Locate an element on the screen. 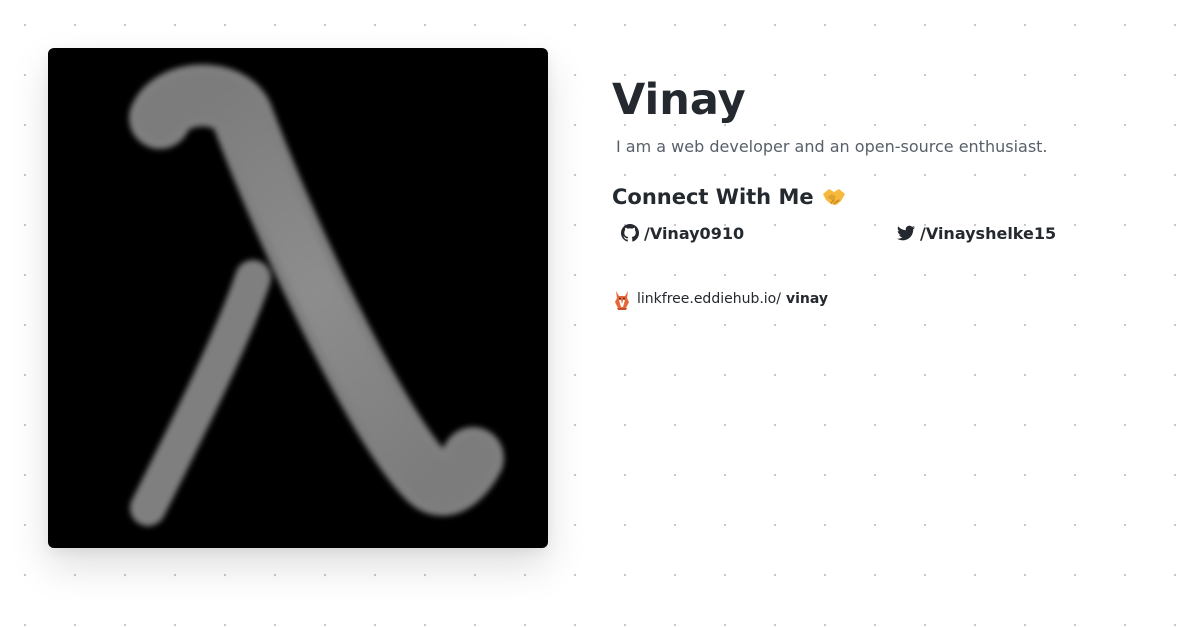  linkfree-link: linkfree.eddiehub.io/ vinay is located at coordinates (720, 299).